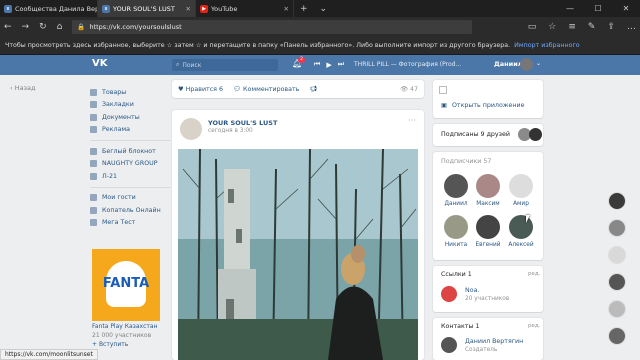  I want to click on tab-communities: в Сообщества Данила Верт ✕, so click(49, 8).